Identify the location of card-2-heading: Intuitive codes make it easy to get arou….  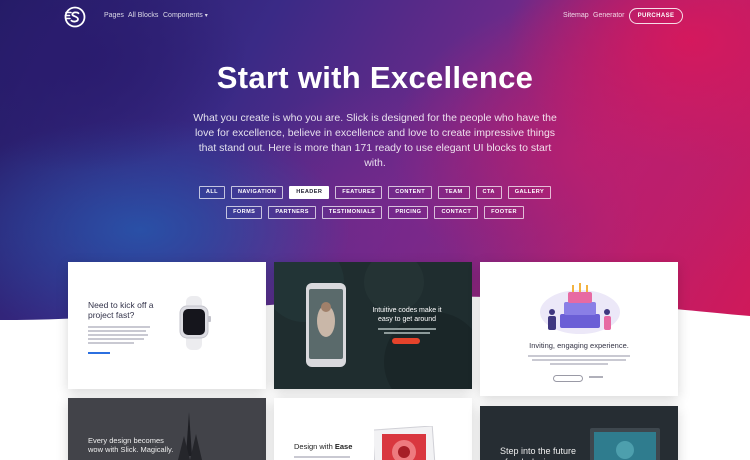
(407, 315).